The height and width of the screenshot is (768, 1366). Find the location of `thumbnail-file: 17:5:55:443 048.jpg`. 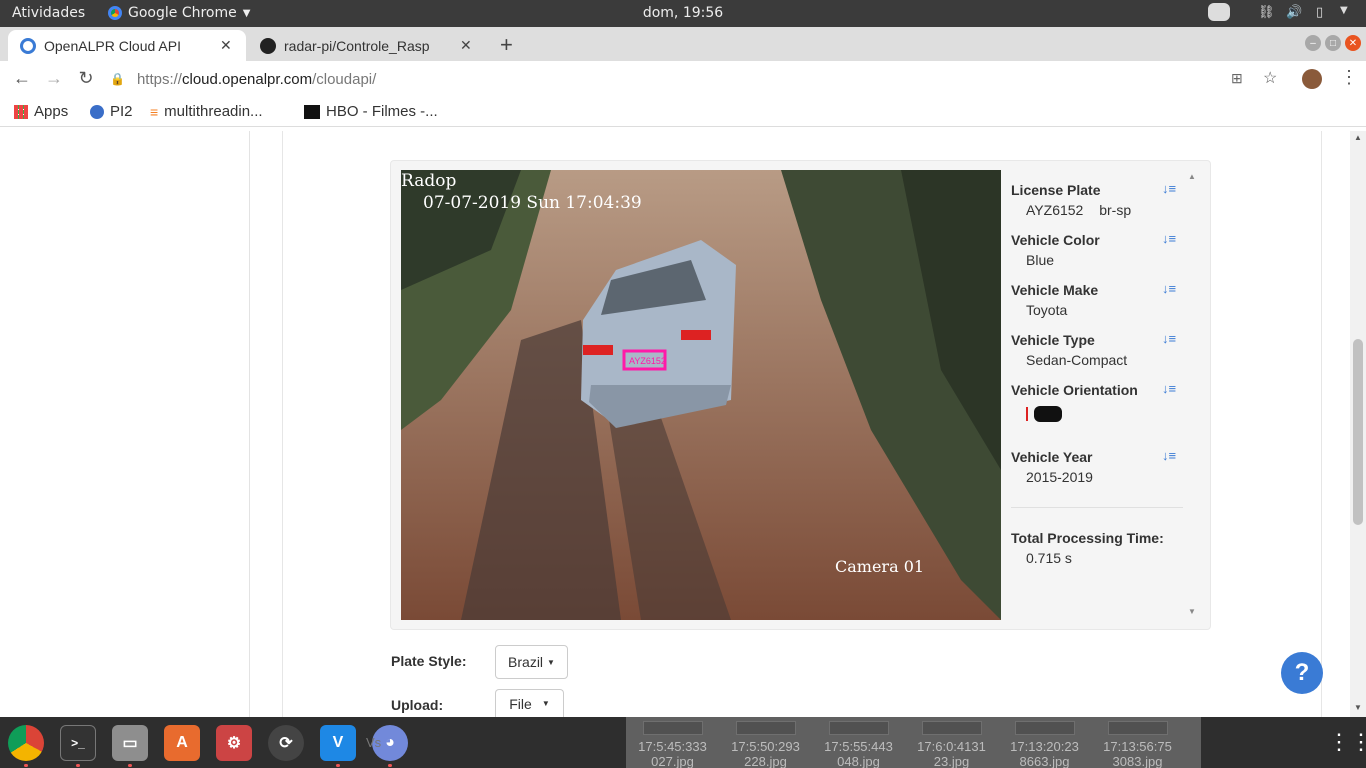

thumbnail-file: 17:5:55:443 048.jpg is located at coordinates (858, 742).